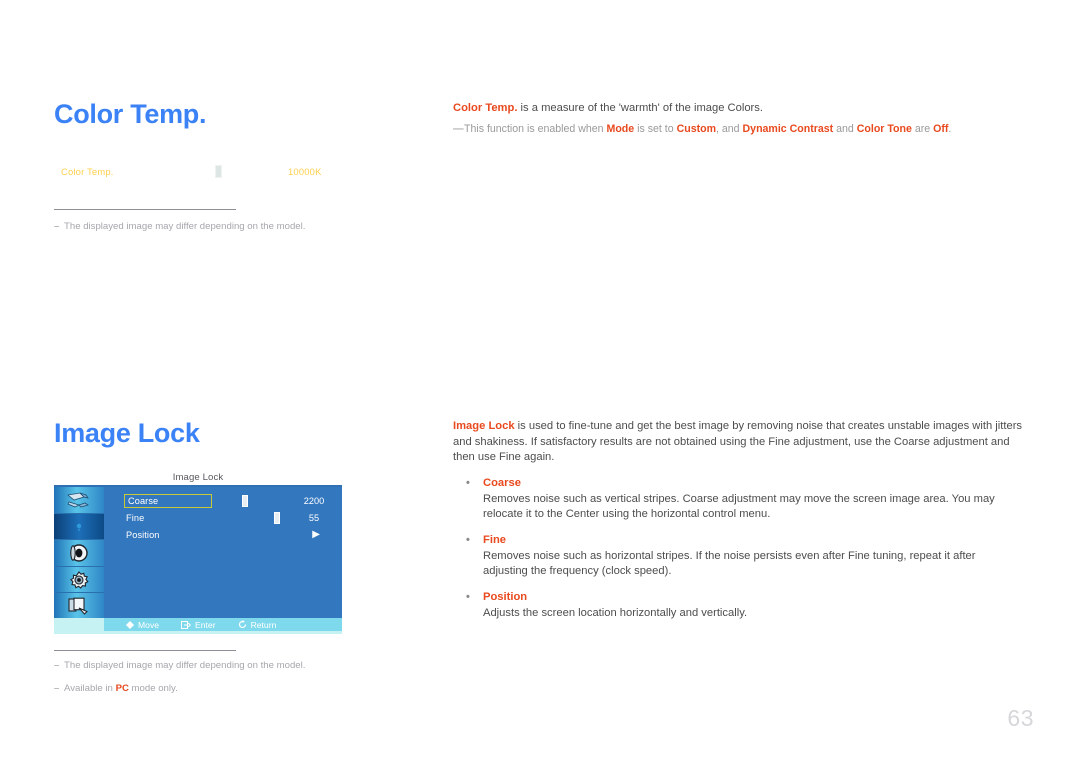 The width and height of the screenshot is (1080, 763). I want to click on picture-icon, so click(79, 500).